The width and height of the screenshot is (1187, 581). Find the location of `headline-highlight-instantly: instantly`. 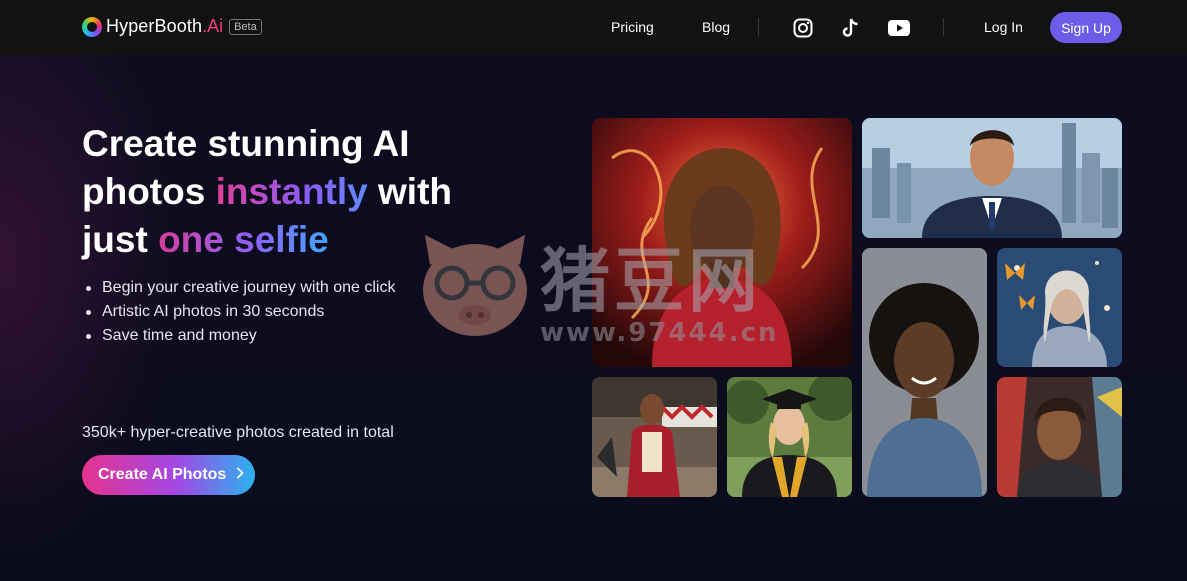

headline-highlight-instantly: instantly is located at coordinates (291, 191).